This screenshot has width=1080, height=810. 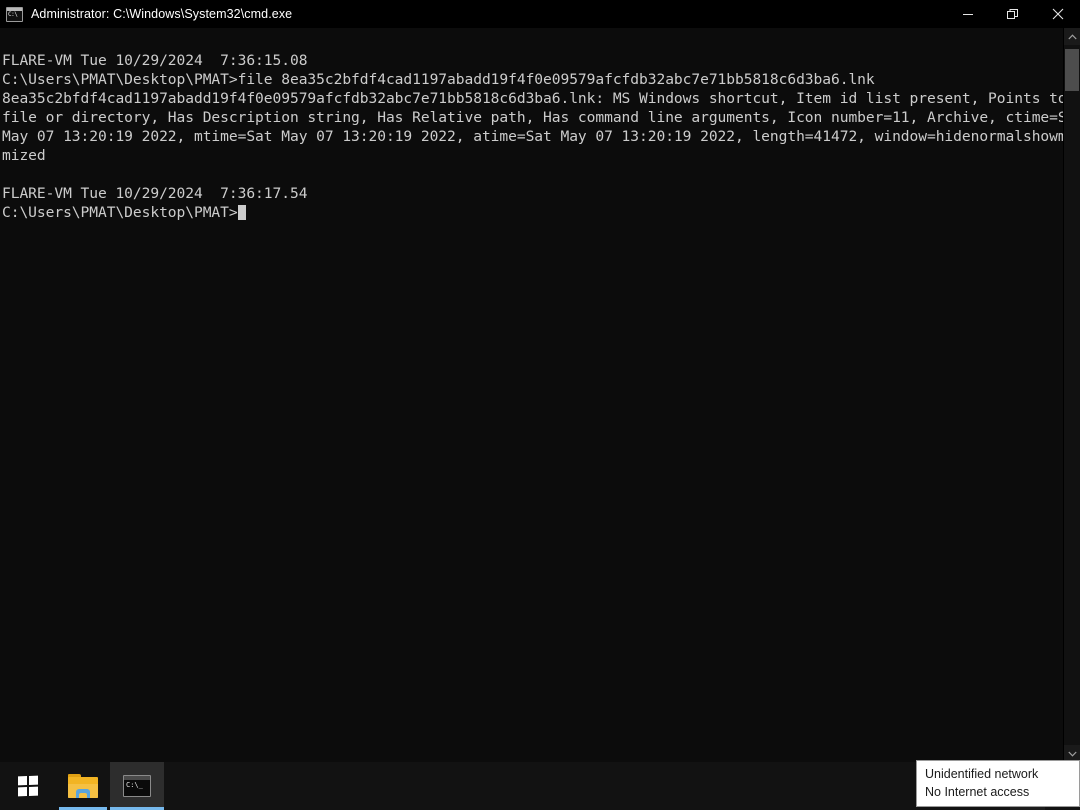 I want to click on console-caret, so click(x=242, y=213).